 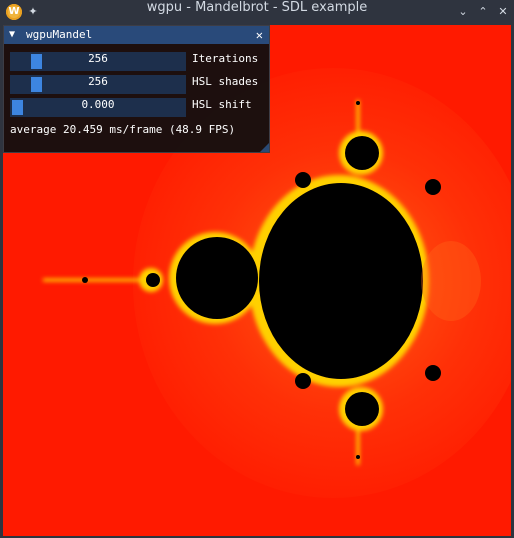 What do you see at coordinates (136, 35) in the screenshot?
I see `imgui-titlebar: ▼ wgpuMandel ✕` at bounding box center [136, 35].